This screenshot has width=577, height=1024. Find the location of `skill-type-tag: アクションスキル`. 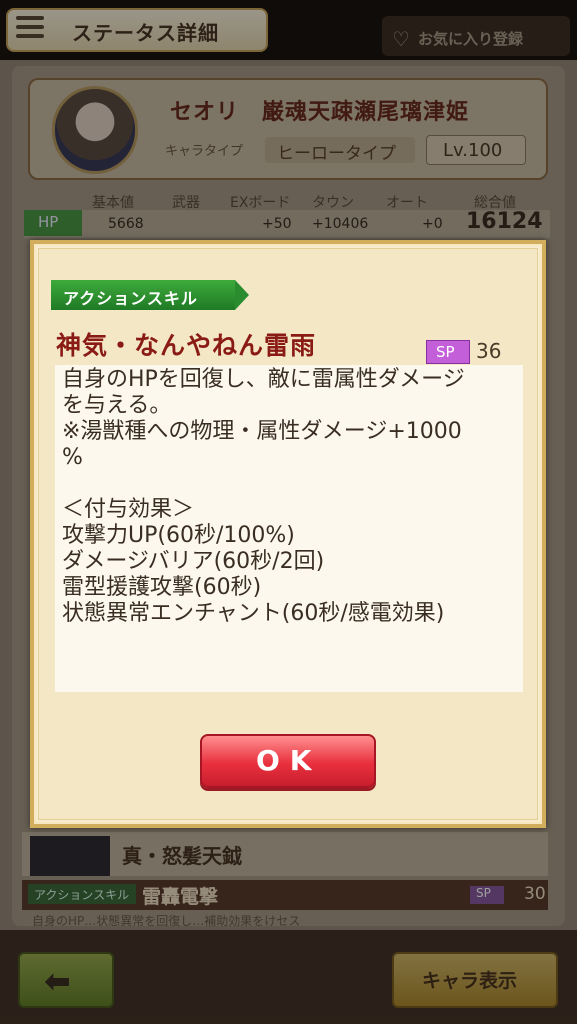

skill-type-tag: アクションスキル is located at coordinates (150, 295).